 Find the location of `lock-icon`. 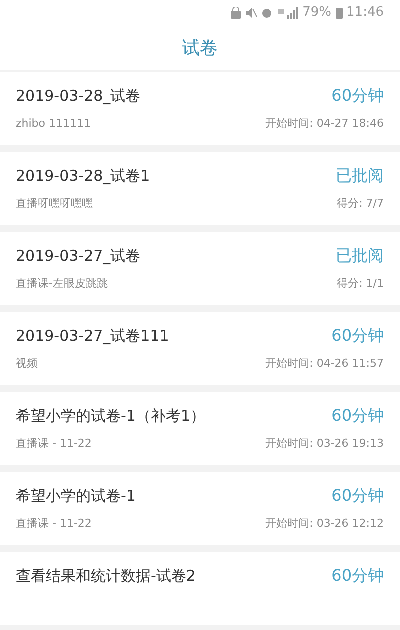

lock-icon is located at coordinates (235, 13).